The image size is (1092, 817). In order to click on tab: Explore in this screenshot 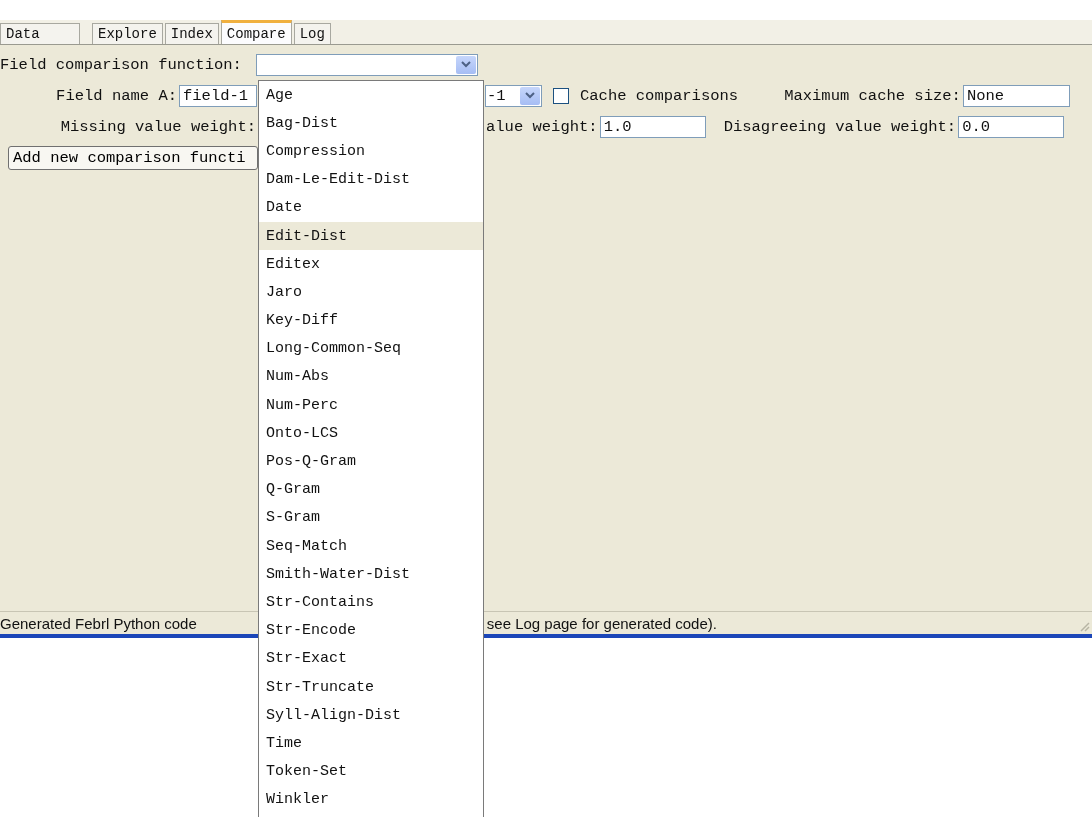, I will do `click(127, 33)`.